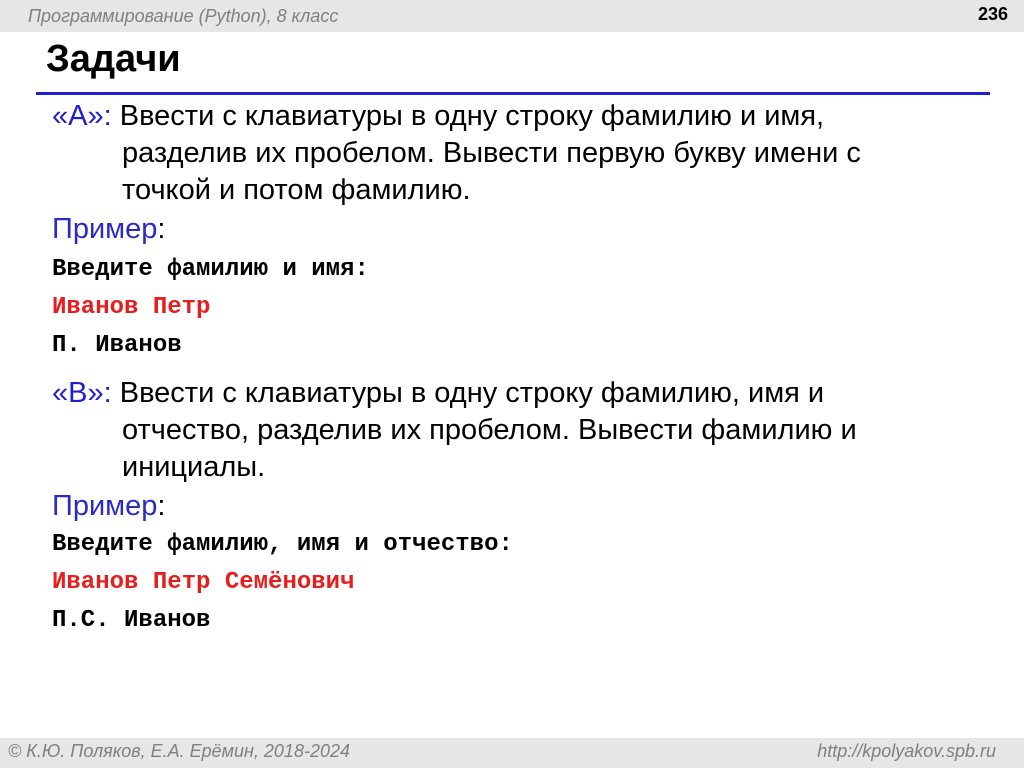 The height and width of the screenshot is (768, 1024). I want to click on task-b-prompt: Введите фамилию, имя и отчество:, so click(282, 544).